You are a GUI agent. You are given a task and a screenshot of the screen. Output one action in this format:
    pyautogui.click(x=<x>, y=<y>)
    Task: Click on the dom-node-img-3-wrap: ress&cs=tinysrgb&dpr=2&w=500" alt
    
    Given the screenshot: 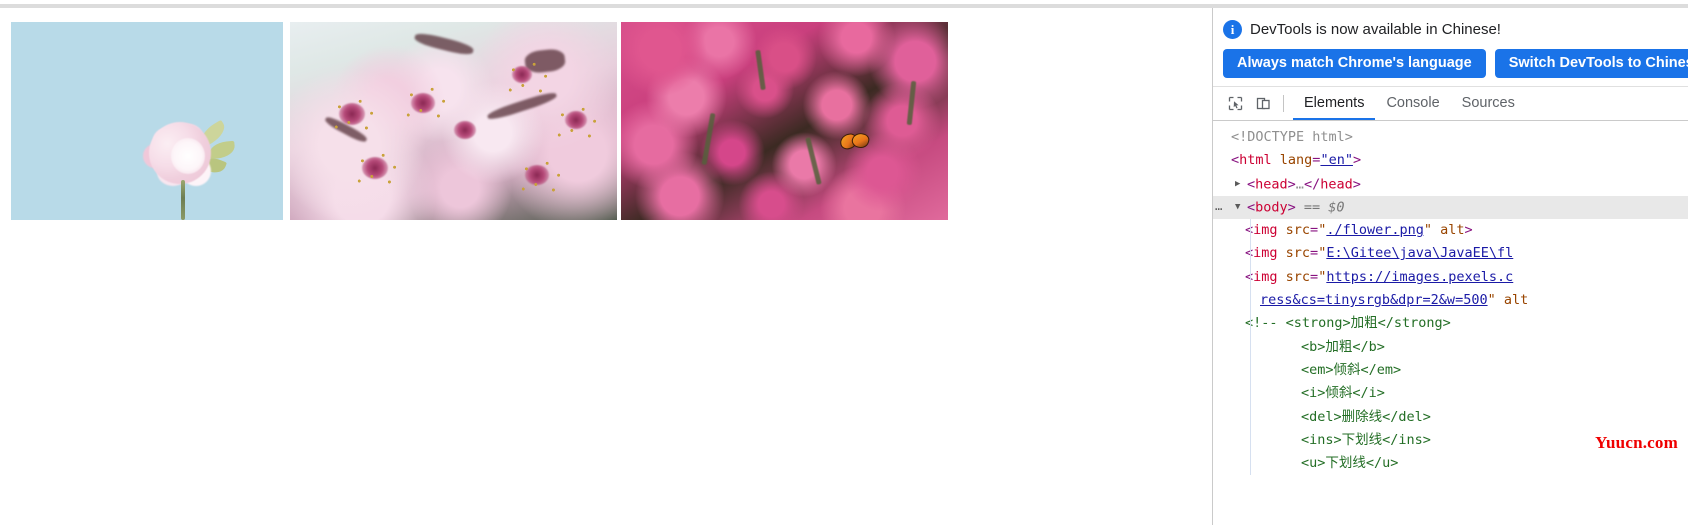 What is the action you would take?
    pyautogui.click(x=1450, y=300)
    